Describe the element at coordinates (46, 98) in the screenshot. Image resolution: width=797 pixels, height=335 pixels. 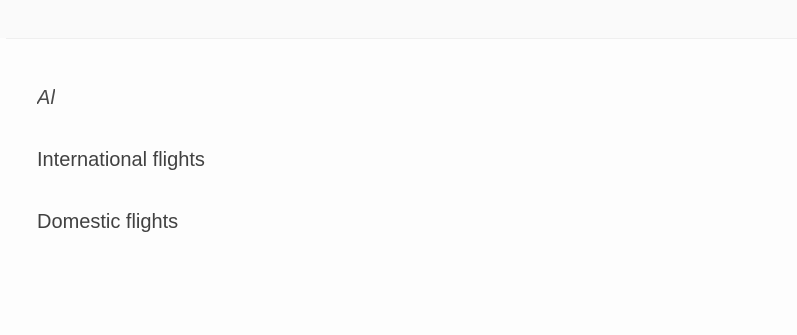
I see `menu-item-label: Al` at that location.